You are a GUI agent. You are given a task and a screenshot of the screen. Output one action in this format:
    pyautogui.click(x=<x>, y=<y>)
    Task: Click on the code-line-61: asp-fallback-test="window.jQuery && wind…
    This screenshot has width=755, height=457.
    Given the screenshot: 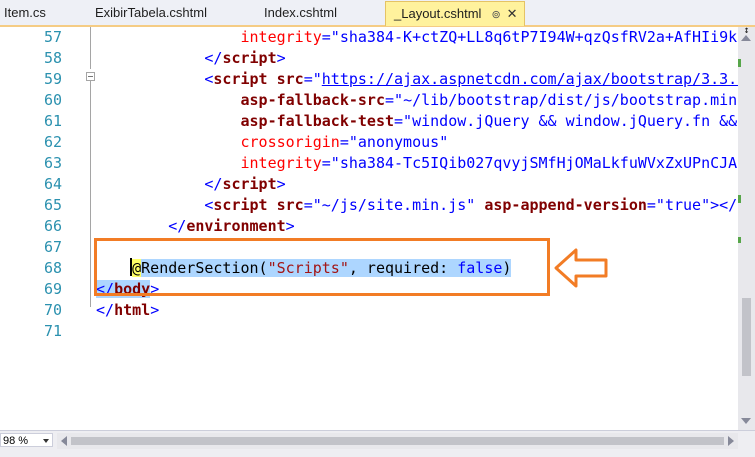 What is the action you would take?
    pyautogui.click(x=489, y=121)
    